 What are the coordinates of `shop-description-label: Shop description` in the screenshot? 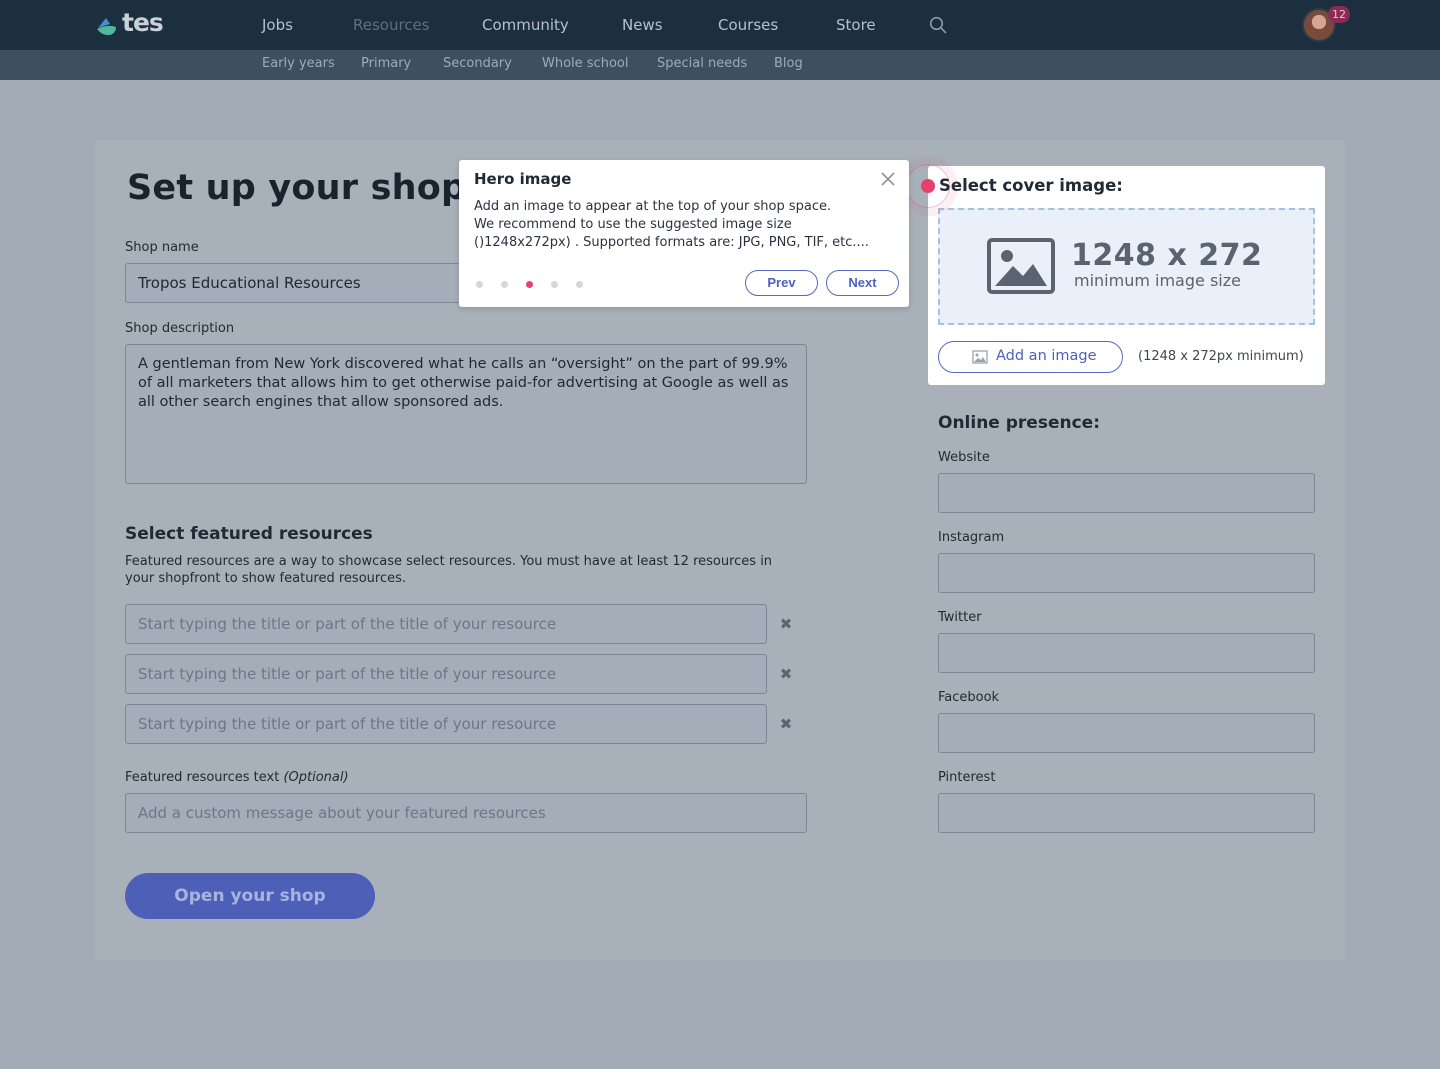 It's located at (180, 328).